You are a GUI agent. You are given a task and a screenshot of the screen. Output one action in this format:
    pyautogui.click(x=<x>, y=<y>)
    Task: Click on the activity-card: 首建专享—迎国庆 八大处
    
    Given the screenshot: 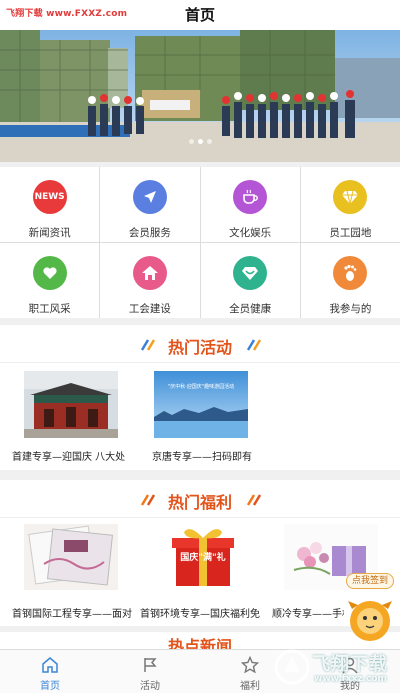 What is the action you would take?
    pyautogui.click(x=75, y=416)
    